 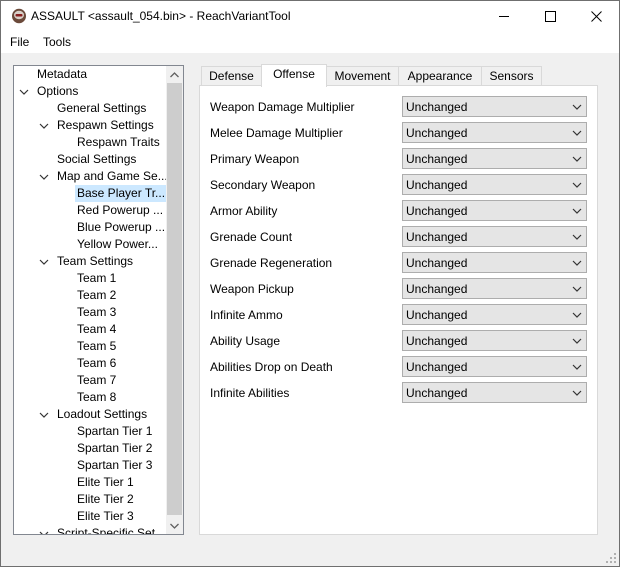 I want to click on tree-item: Team 3, so click(x=96, y=312).